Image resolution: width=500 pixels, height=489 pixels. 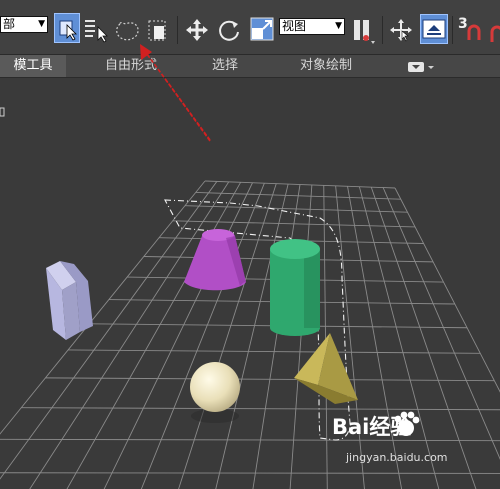 What do you see at coordinates (215, 392) in the screenshot?
I see `sphere-object` at bounding box center [215, 392].